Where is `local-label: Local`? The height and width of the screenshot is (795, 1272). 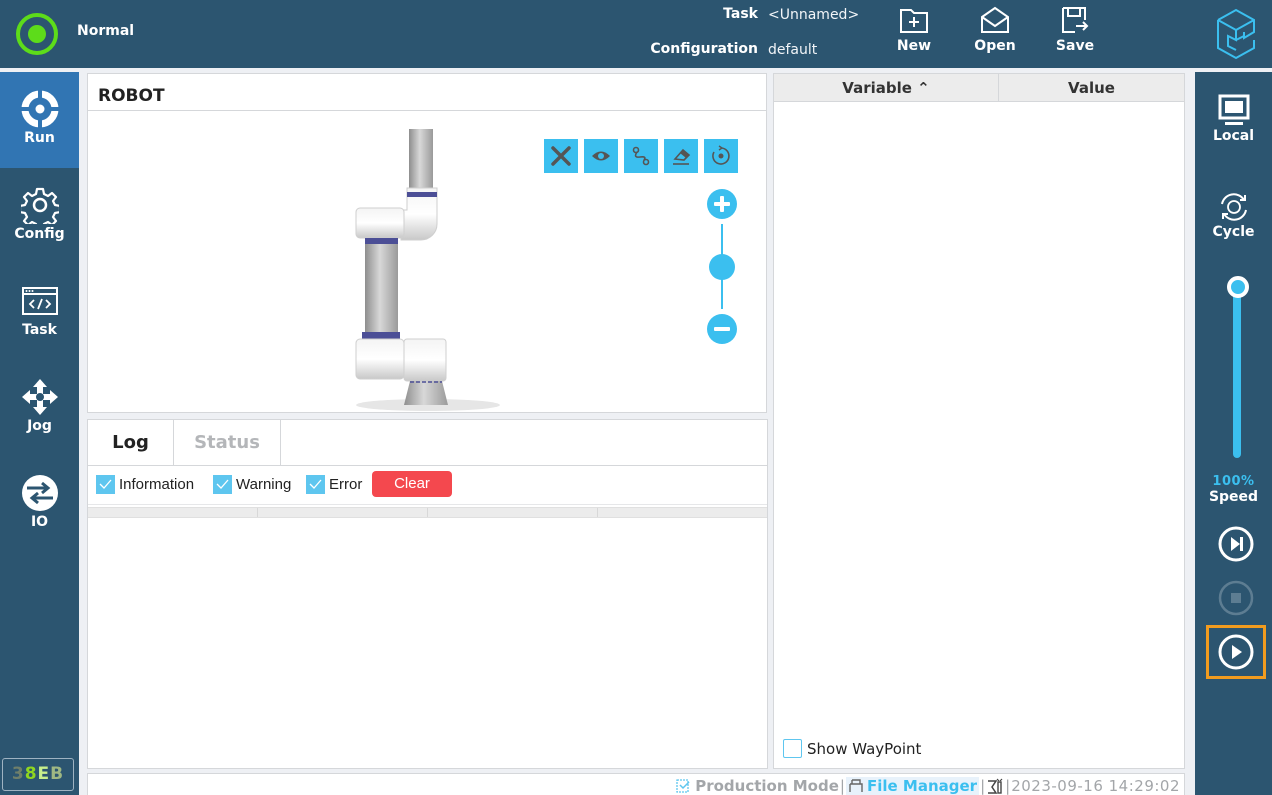
local-label: Local is located at coordinates (1233, 136).